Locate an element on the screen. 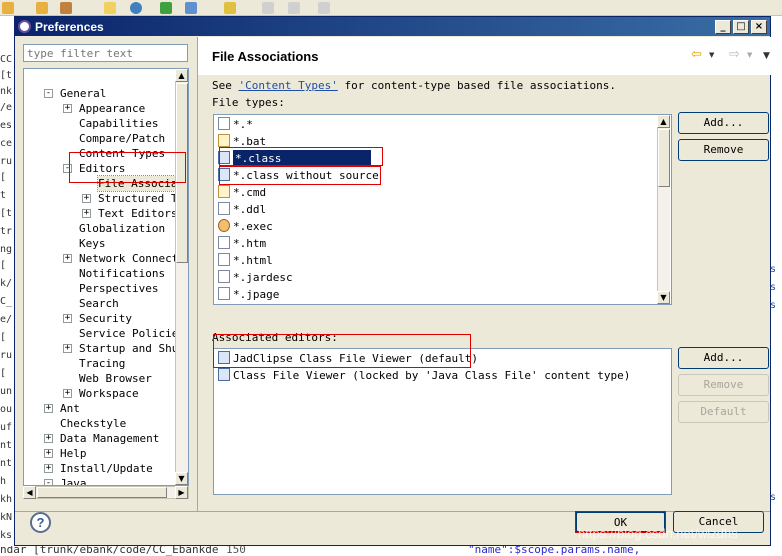  file-type-row: *.jardesc is located at coordinates (255, 277).